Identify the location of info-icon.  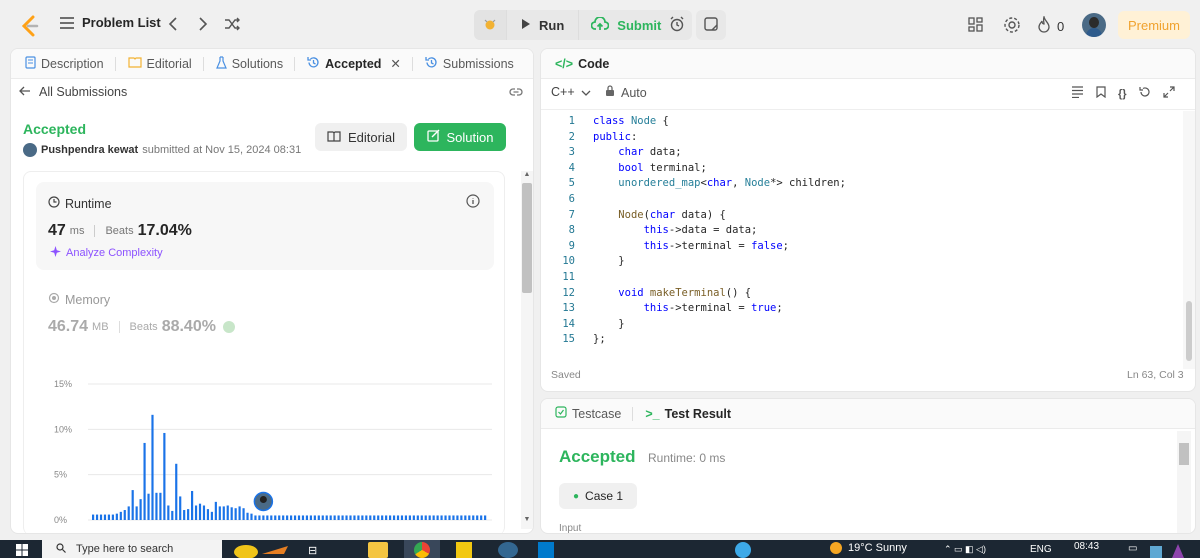
(473, 202).